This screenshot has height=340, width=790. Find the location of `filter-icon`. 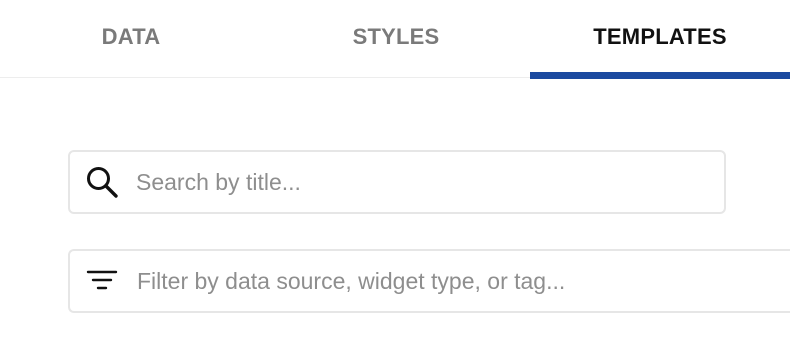

filter-icon is located at coordinates (102, 281).